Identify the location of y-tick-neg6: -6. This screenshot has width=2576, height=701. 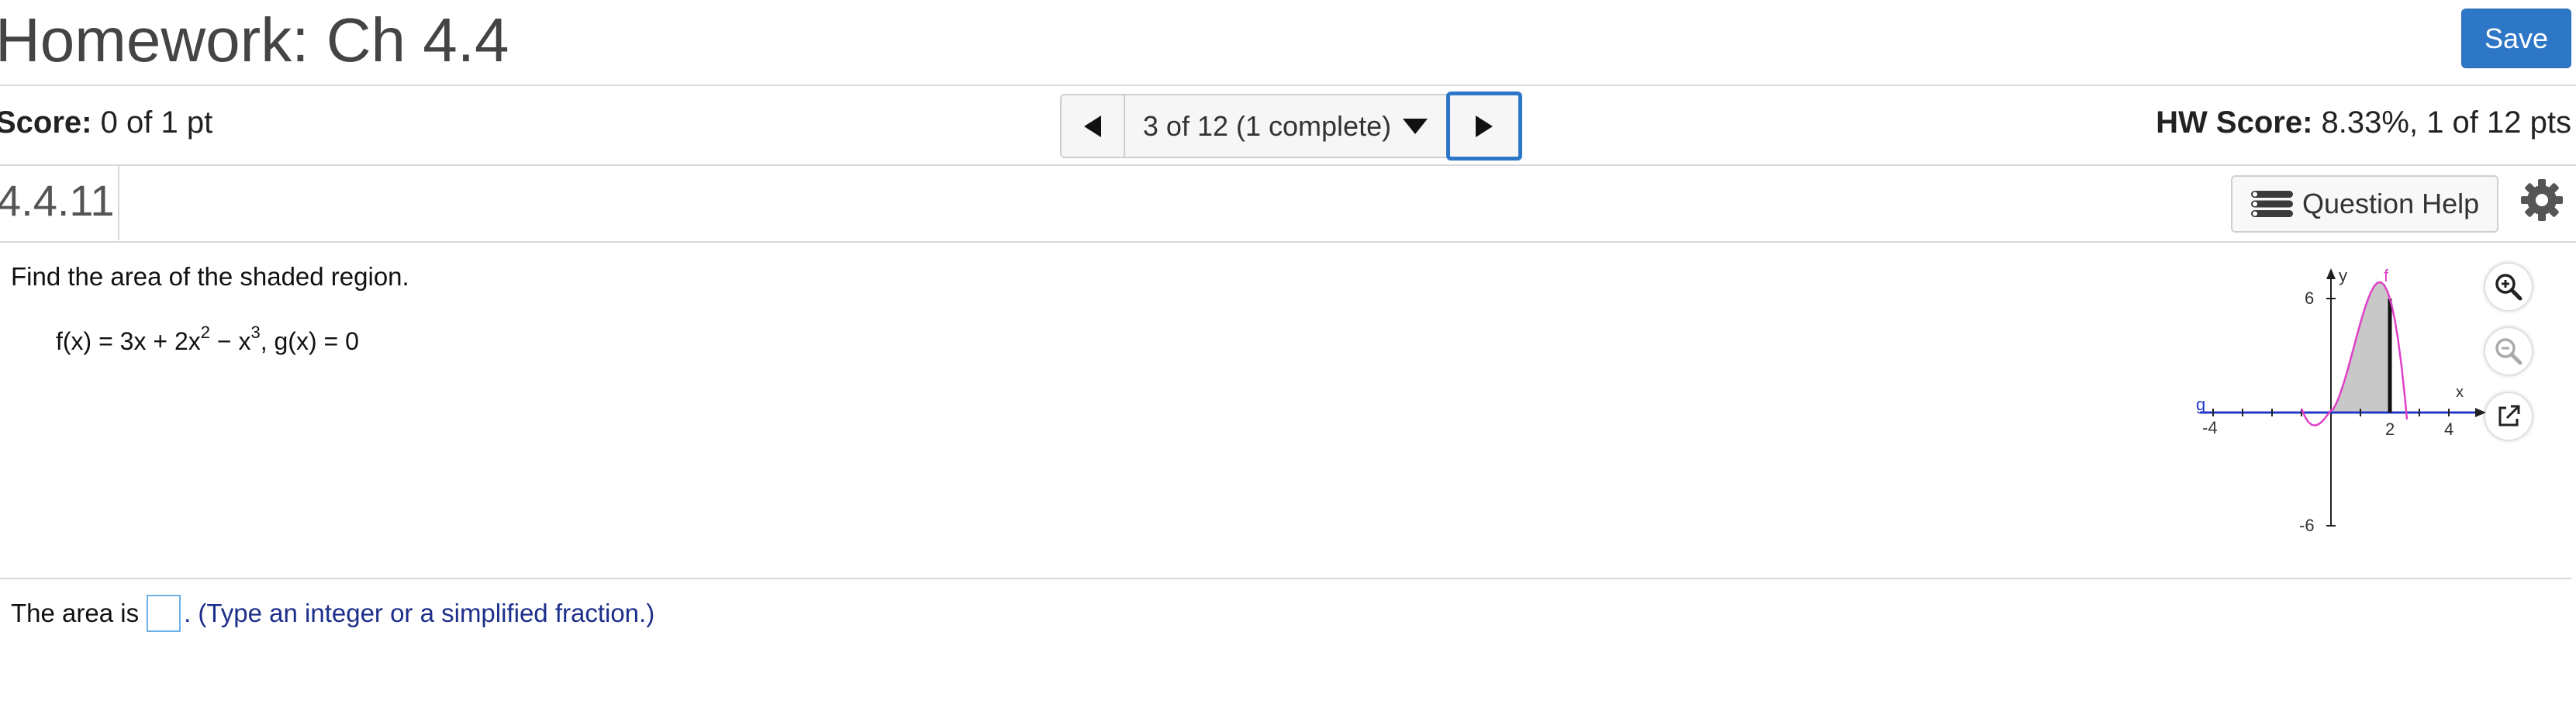
(2307, 525).